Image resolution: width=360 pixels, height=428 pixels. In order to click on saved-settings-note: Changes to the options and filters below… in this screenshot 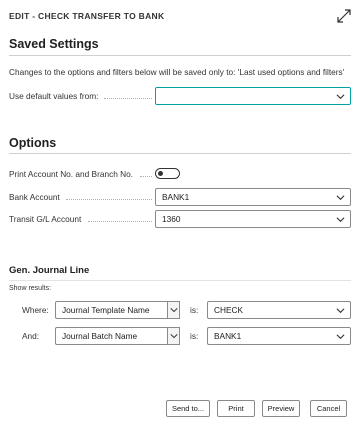, I will do `click(177, 72)`.